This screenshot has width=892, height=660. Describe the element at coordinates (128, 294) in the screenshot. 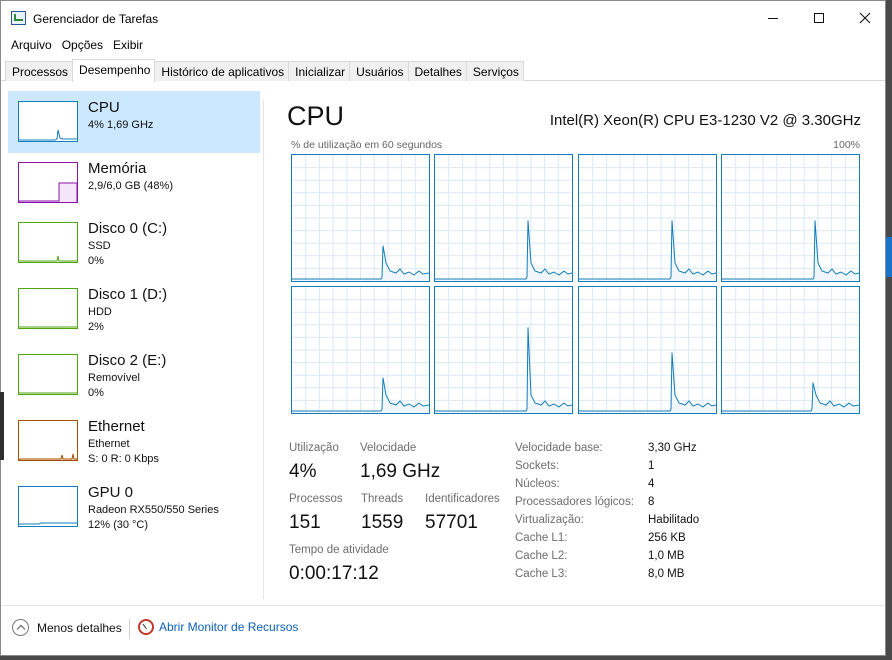

I see `sidebar-item-name: Disco 1 (D:)` at that location.